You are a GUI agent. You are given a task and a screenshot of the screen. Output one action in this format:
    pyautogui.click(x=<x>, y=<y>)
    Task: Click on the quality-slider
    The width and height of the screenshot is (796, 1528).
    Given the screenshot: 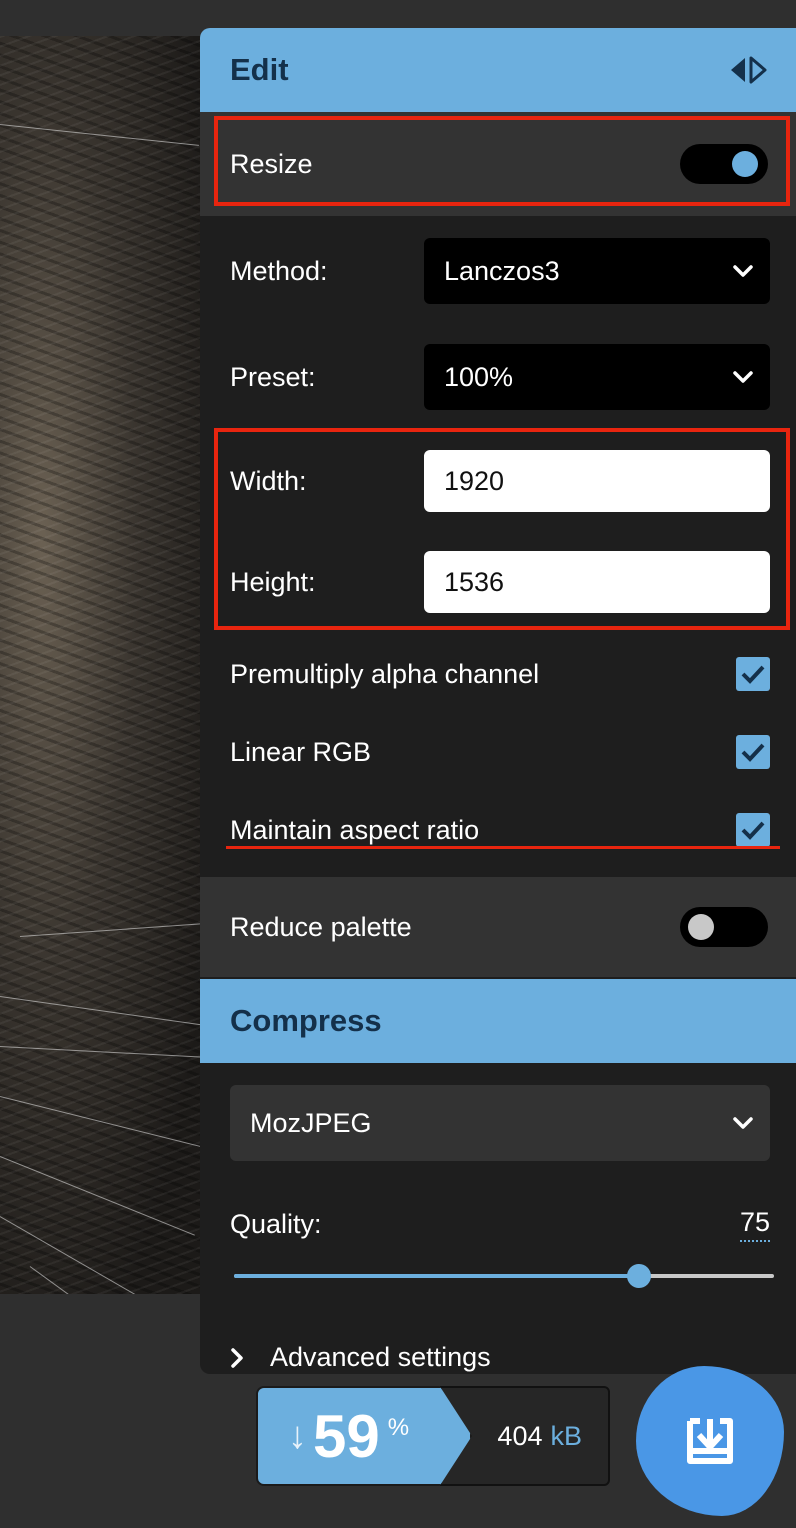 What is the action you would take?
    pyautogui.click(x=504, y=1276)
    